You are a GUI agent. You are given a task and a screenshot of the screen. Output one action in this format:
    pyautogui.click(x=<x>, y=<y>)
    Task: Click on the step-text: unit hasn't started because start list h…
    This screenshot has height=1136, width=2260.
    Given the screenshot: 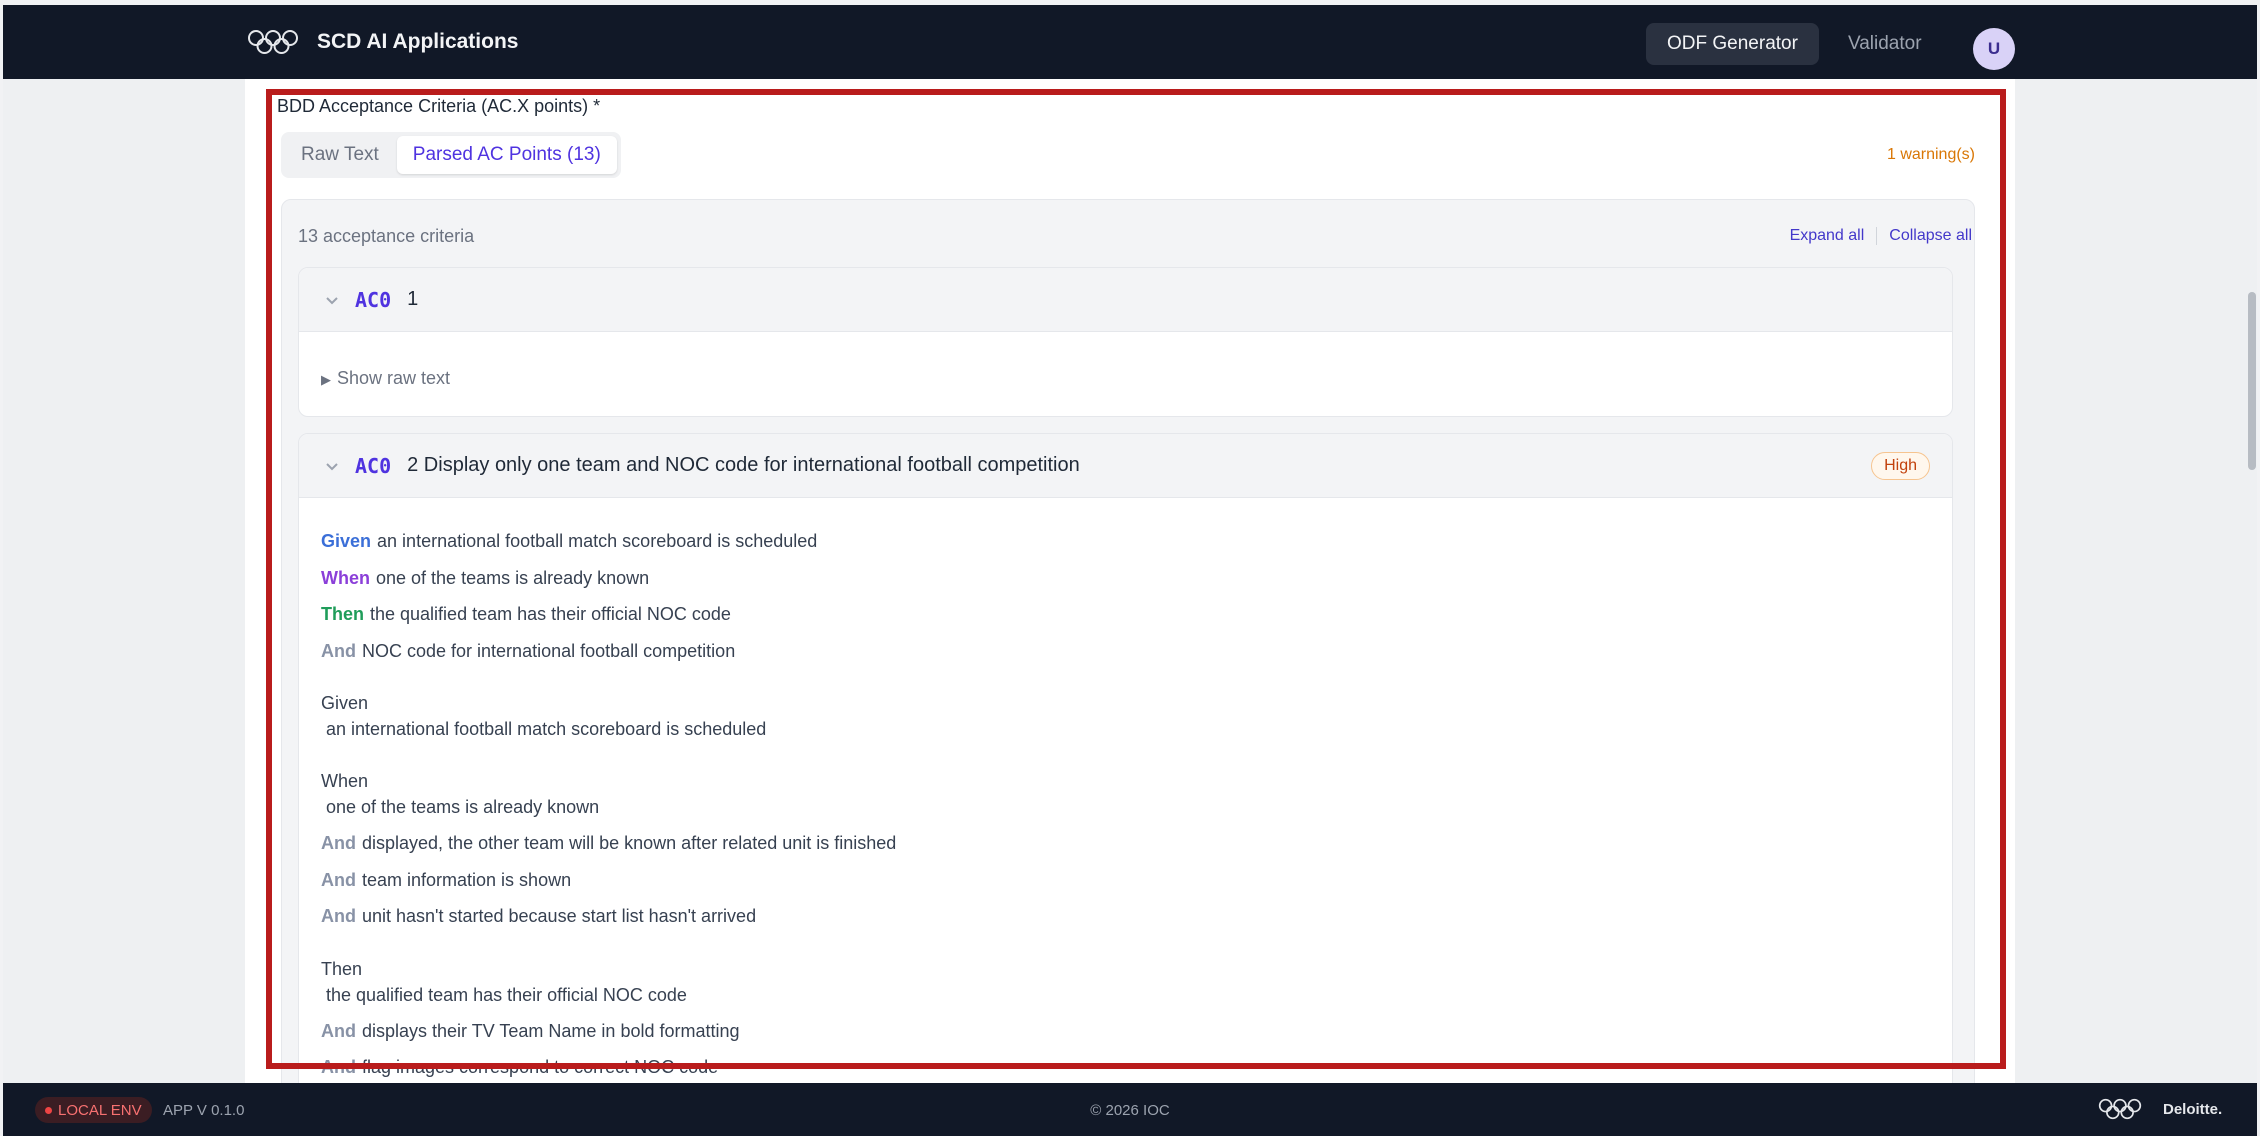 What is the action you would take?
    pyautogui.click(x=559, y=916)
    